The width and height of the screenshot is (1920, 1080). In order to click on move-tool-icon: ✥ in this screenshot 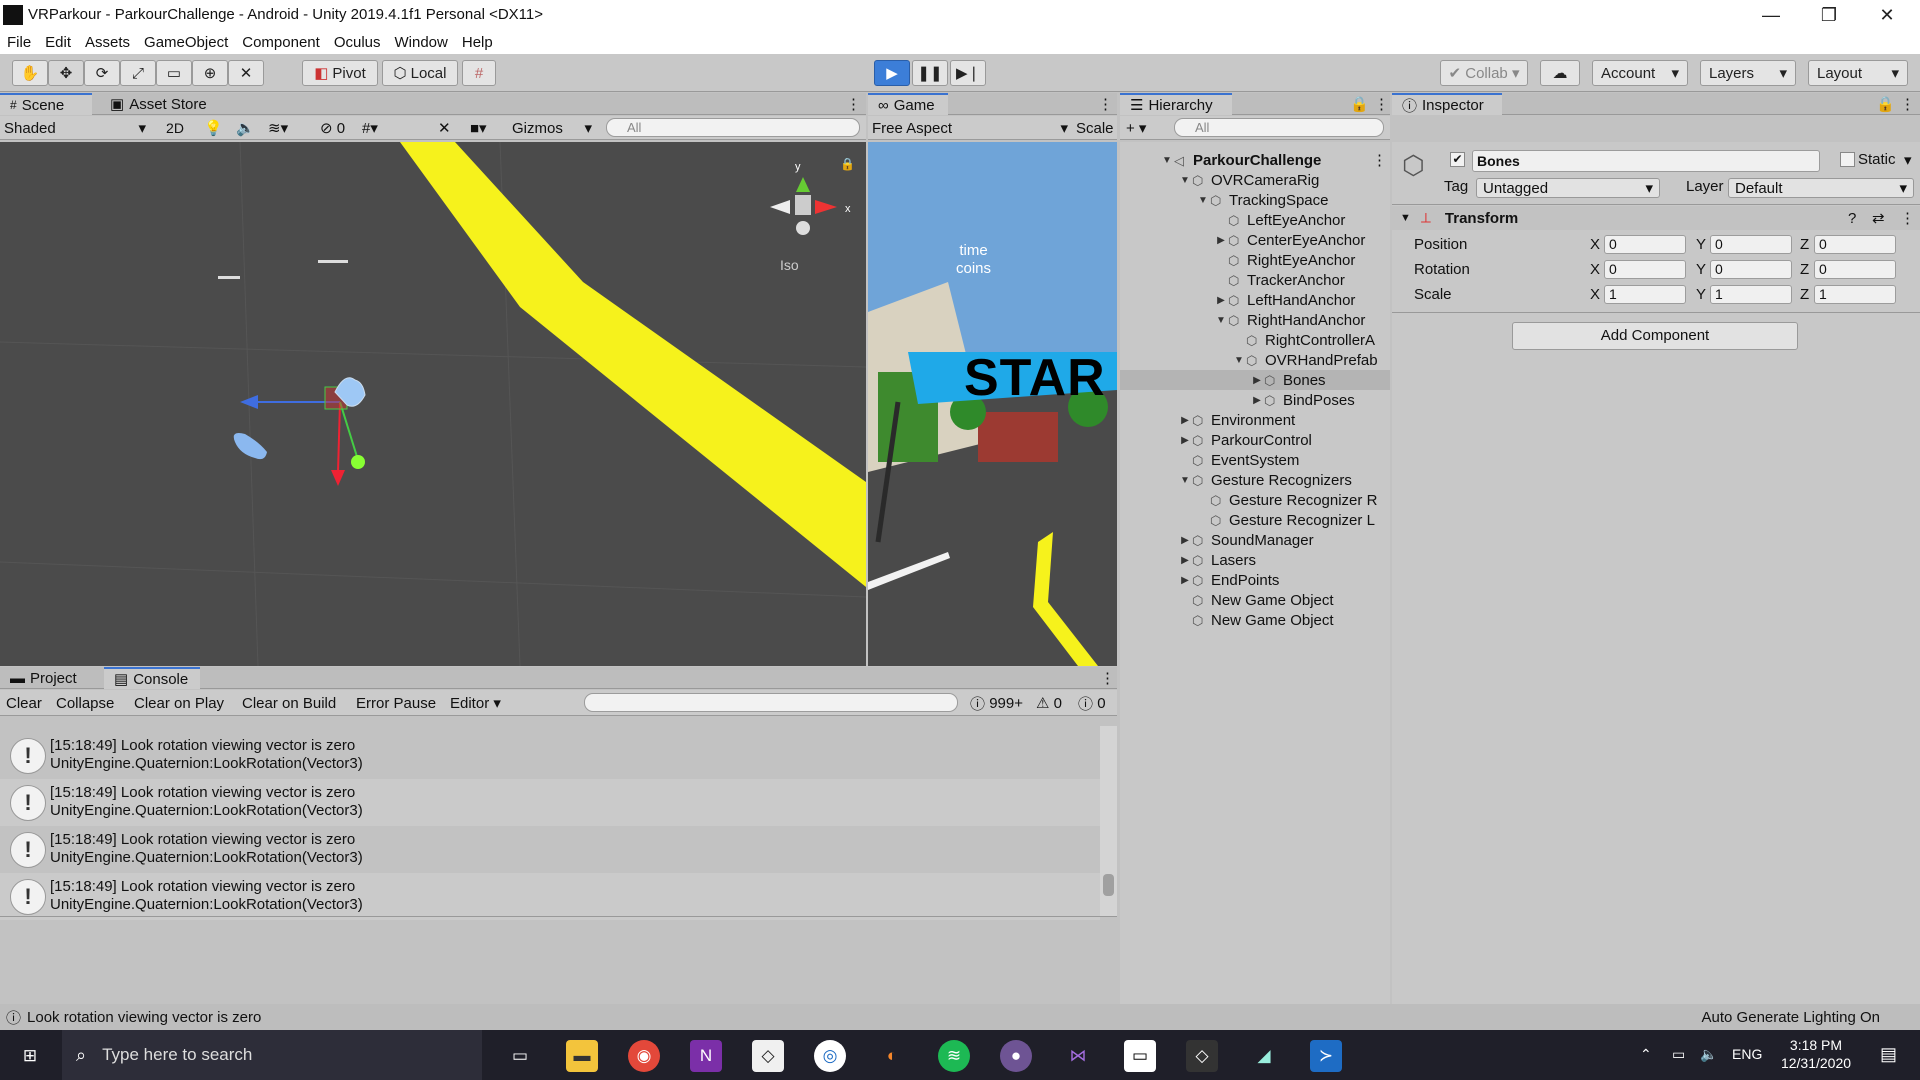, I will do `click(66, 73)`.